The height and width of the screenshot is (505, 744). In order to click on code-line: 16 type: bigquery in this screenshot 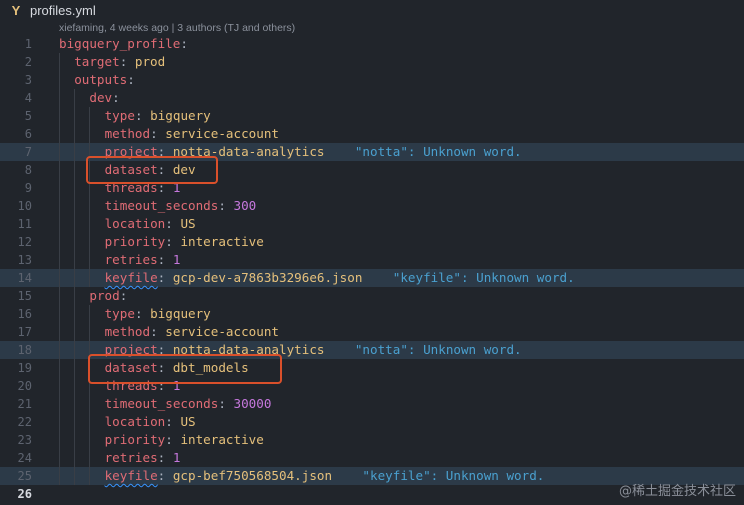, I will do `click(372, 314)`.